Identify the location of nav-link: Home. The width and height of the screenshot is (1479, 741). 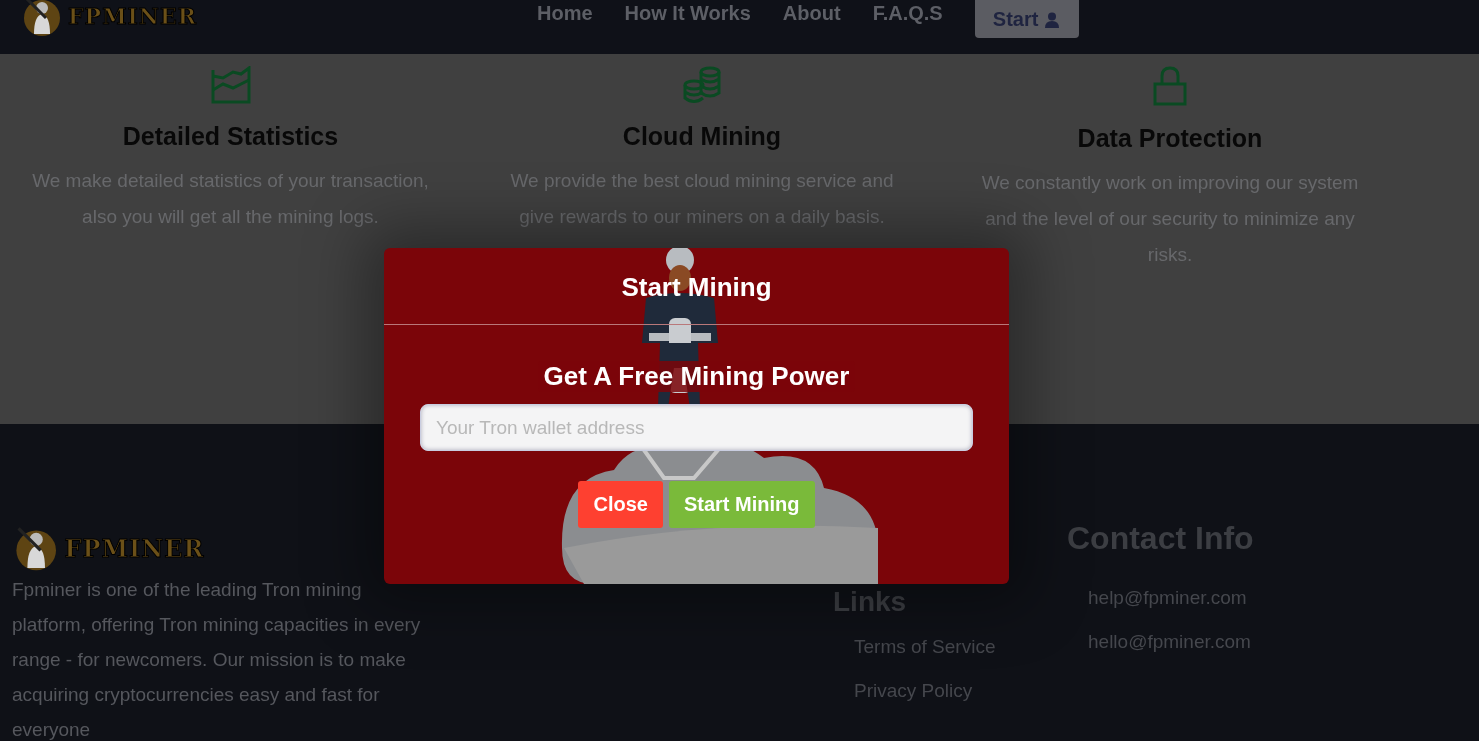
(564, 13).